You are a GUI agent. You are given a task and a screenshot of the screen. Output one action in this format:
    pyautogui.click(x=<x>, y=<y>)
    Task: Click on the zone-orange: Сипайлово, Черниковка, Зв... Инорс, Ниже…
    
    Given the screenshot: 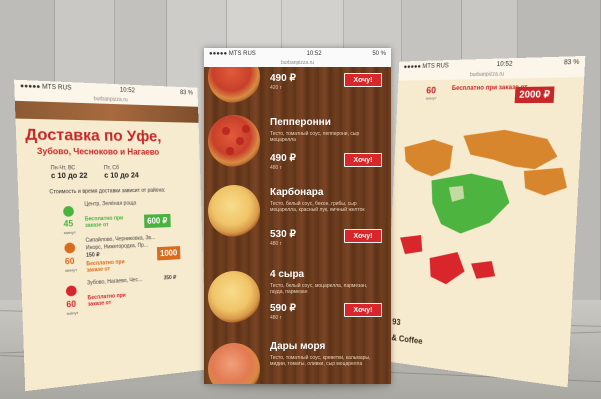 What is the action you would take?
    pyautogui.click(x=111, y=255)
    